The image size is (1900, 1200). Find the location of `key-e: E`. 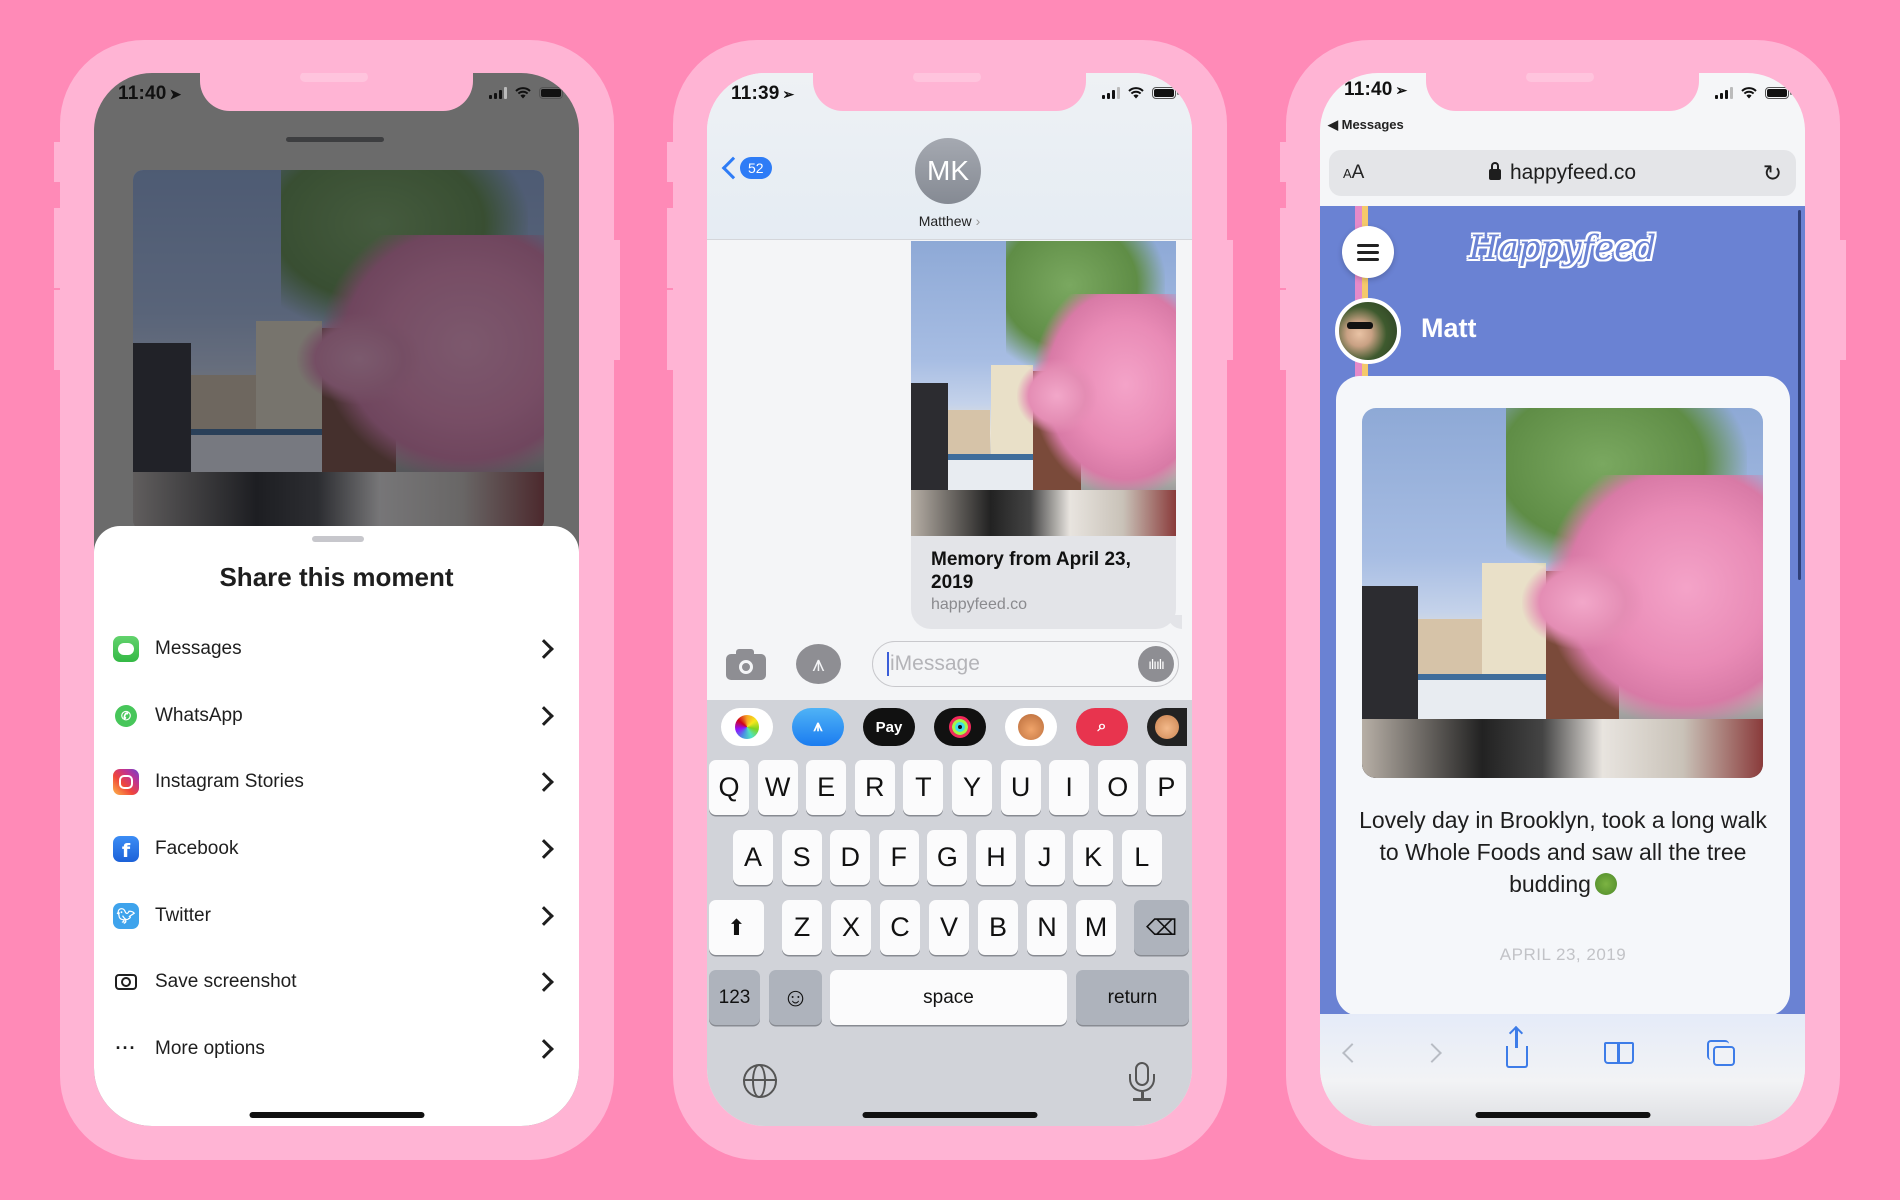

key-e: E is located at coordinates (826, 787).